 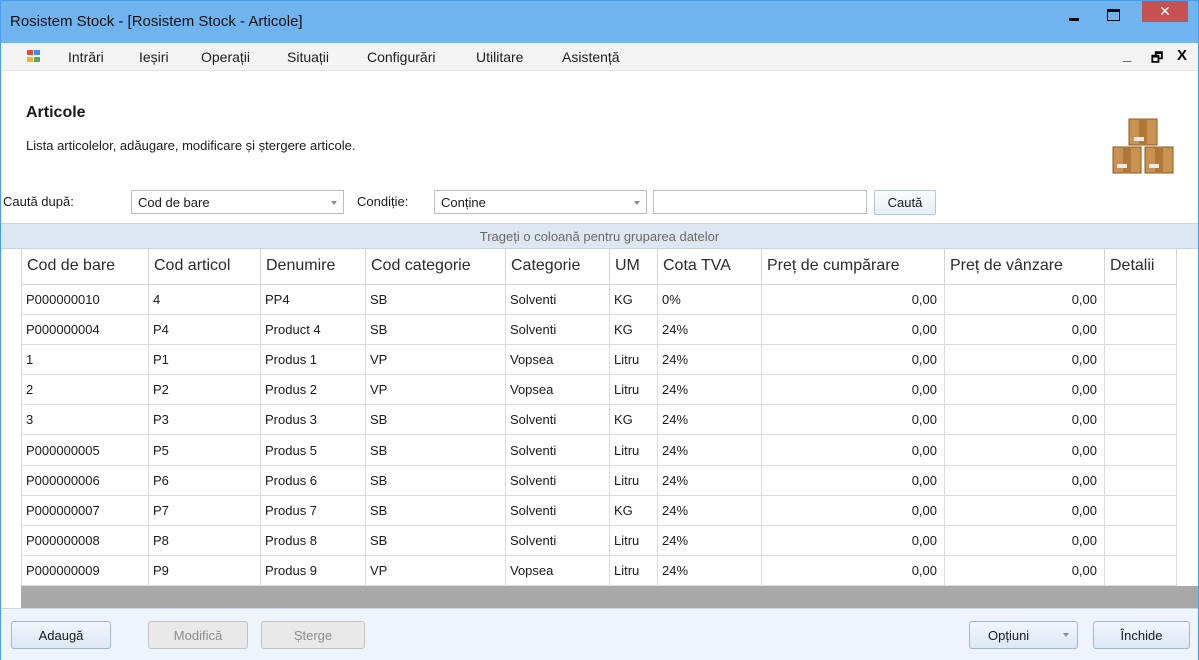 I want to click on column-header-categorie: Categorie, so click(x=557, y=267).